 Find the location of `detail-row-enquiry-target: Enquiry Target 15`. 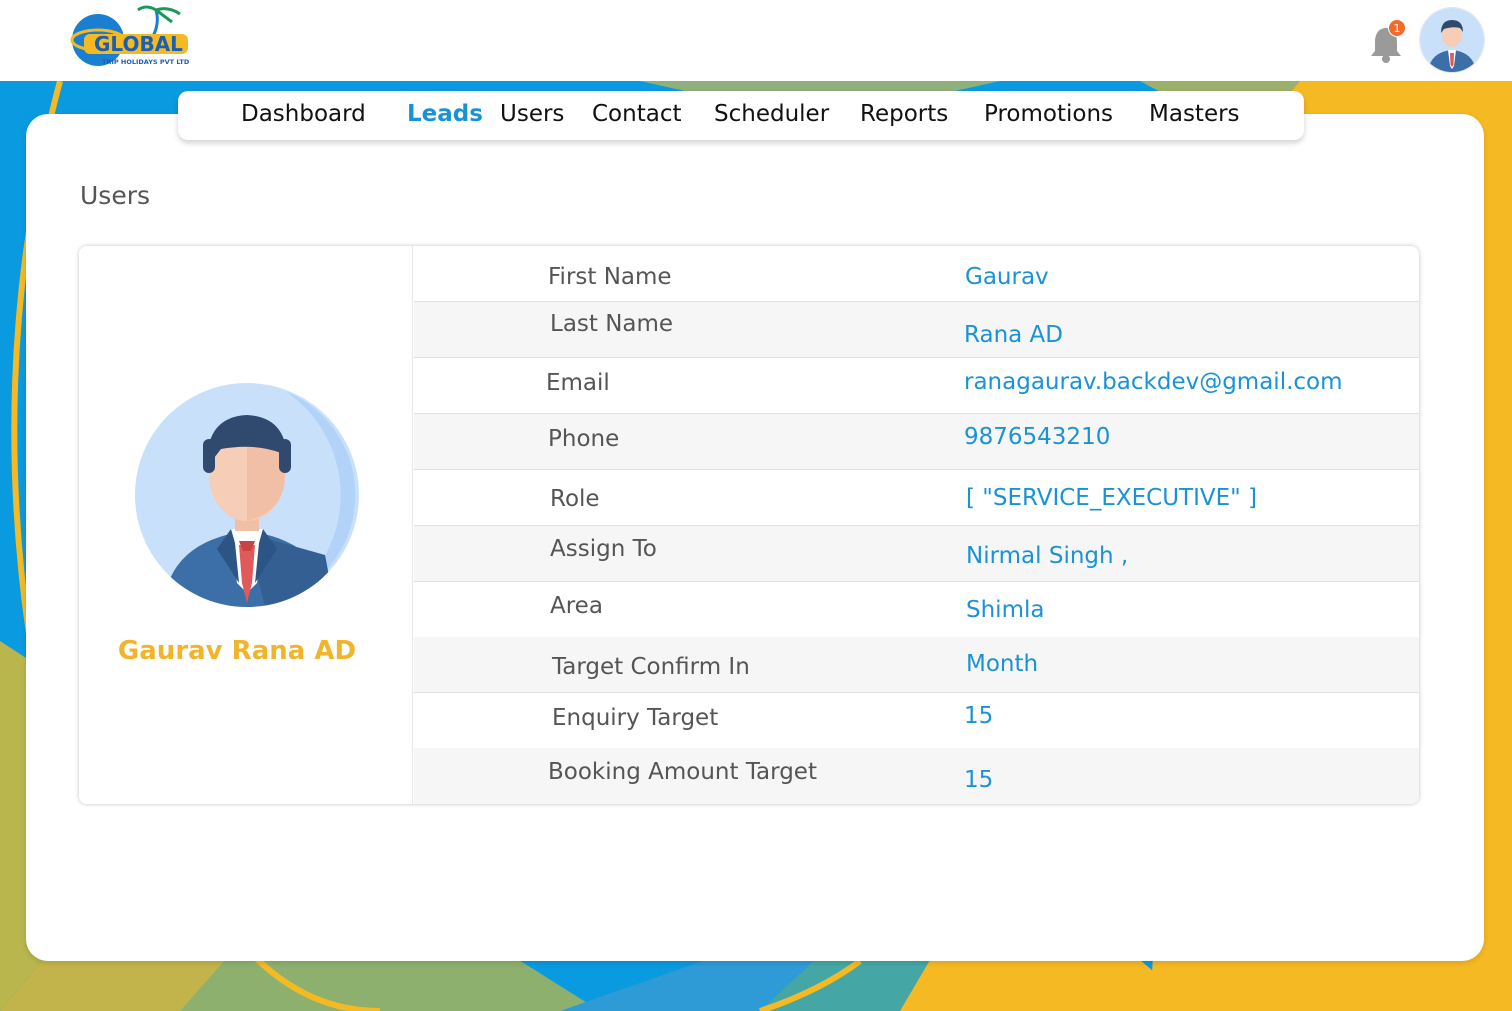

detail-row-enquiry-target: Enquiry Target 15 is located at coordinates (916, 721).